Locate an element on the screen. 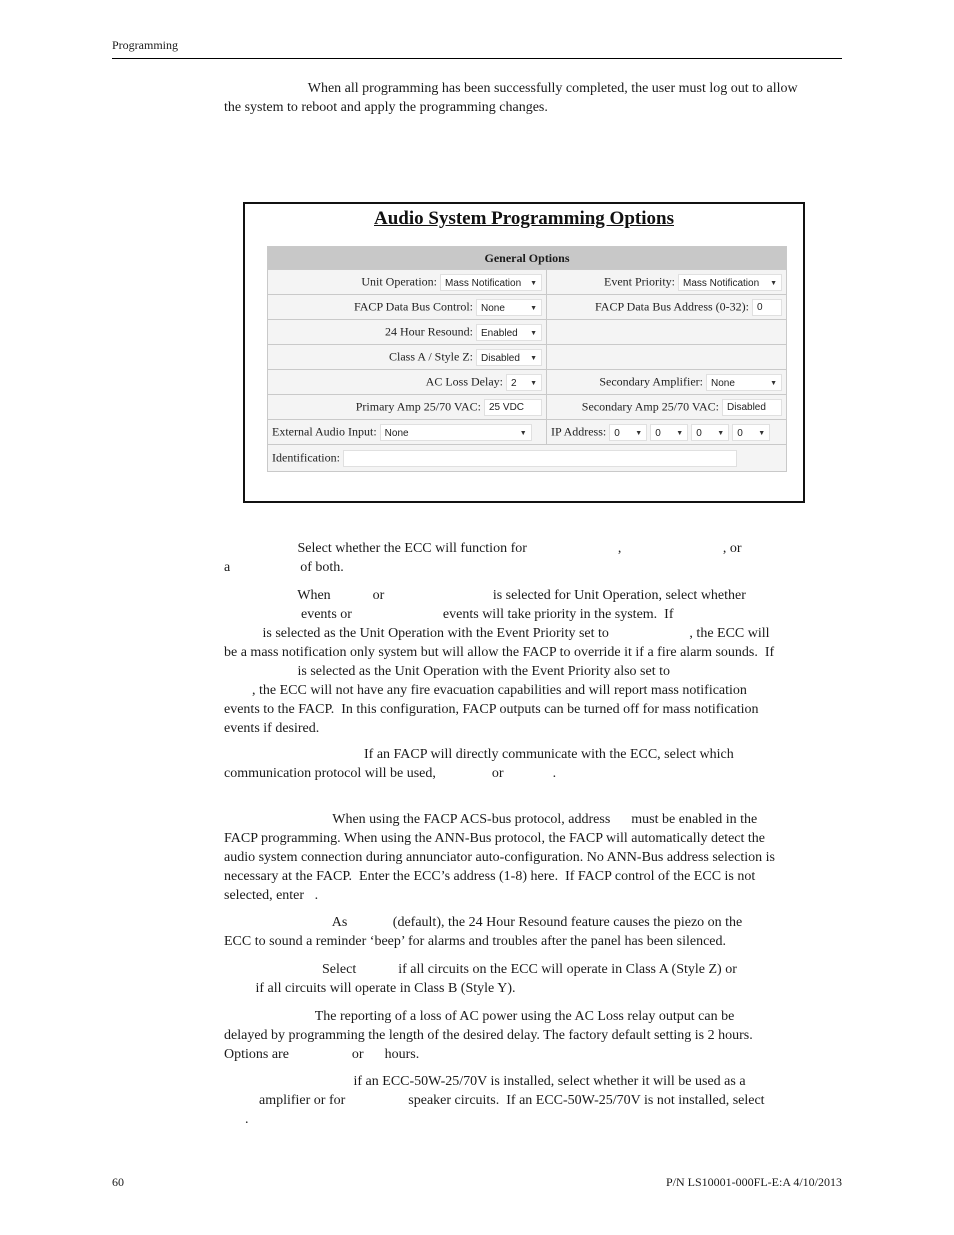  secondary-amplifier-label: Secondary Amplifier: is located at coordinates (651, 380).